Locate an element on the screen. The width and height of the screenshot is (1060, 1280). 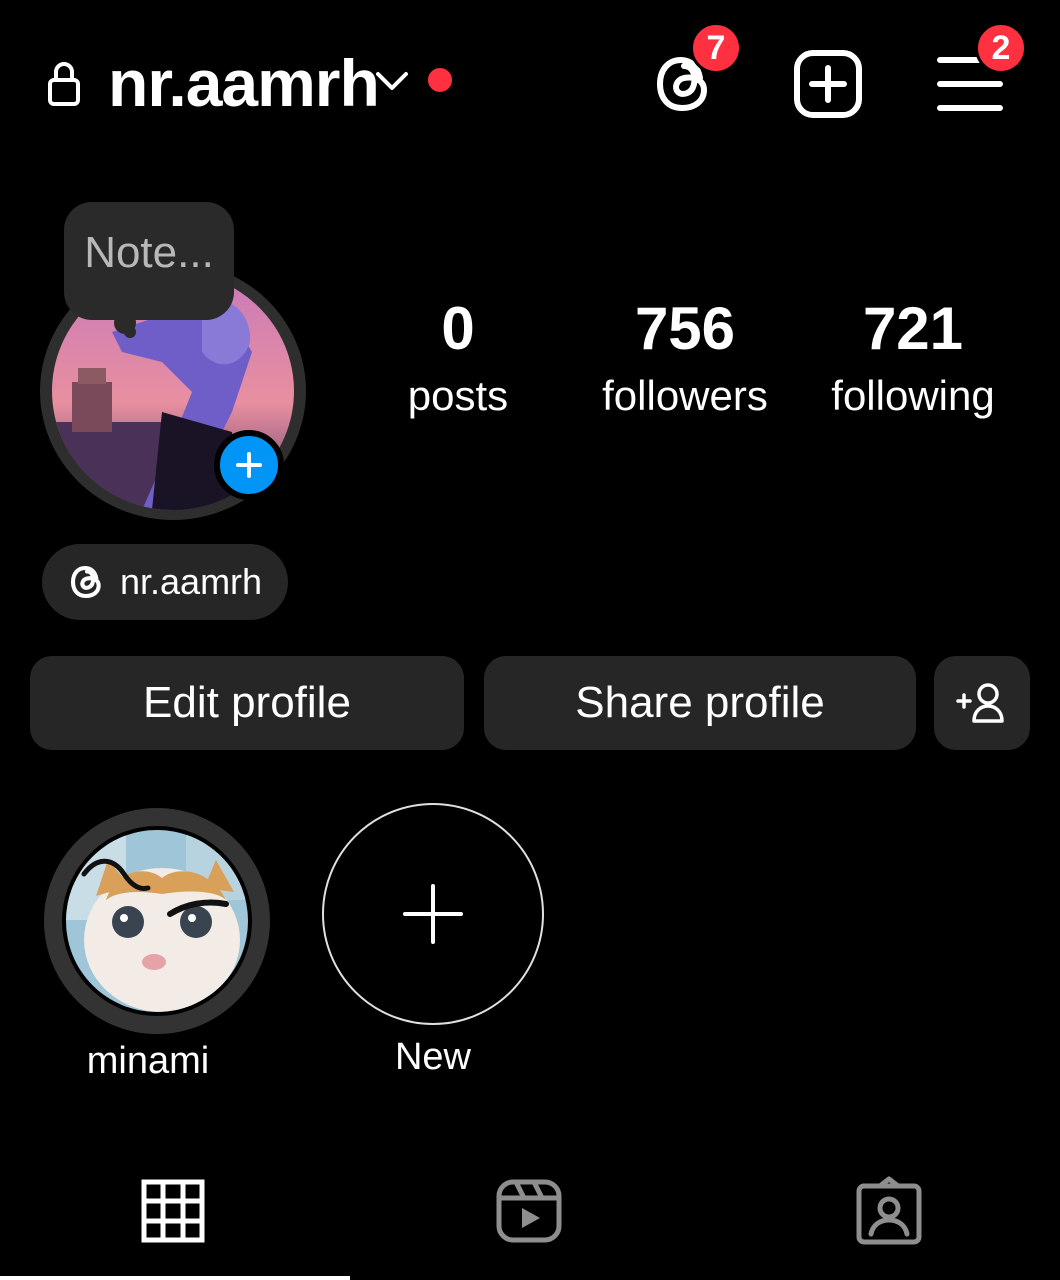
new-highlight-label: New is located at coordinates (433, 1057).